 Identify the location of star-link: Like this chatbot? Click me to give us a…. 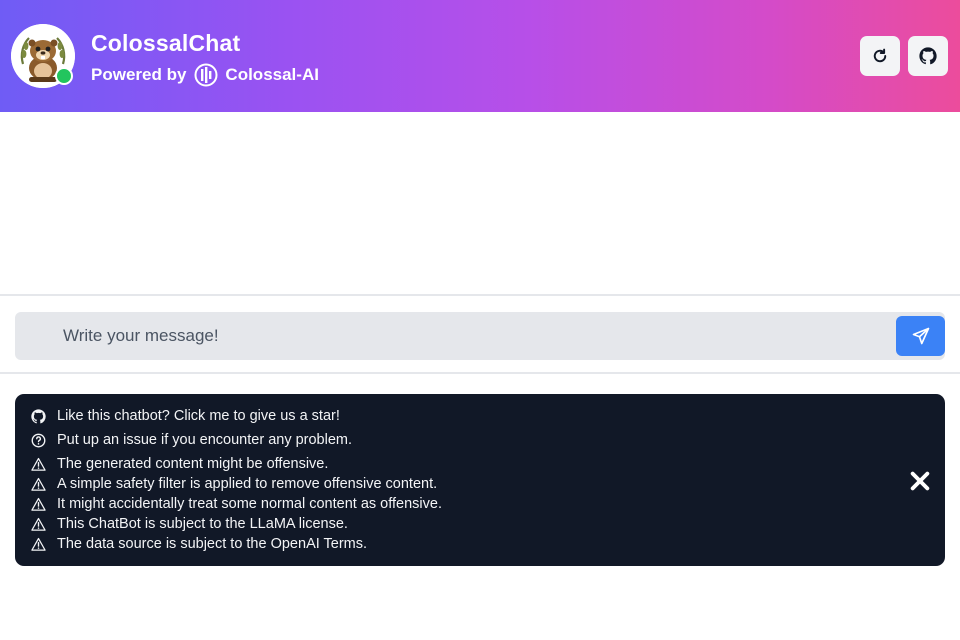
(185, 416).